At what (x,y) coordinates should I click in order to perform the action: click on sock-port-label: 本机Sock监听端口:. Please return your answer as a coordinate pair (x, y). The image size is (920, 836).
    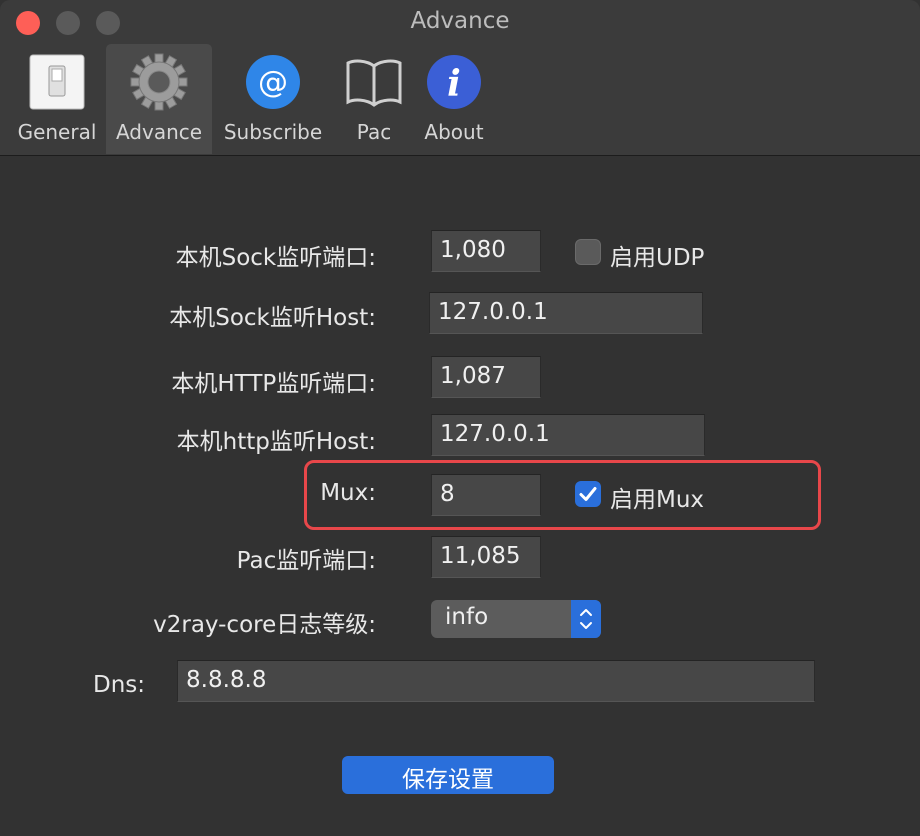
    Looking at the image, I should click on (275, 258).